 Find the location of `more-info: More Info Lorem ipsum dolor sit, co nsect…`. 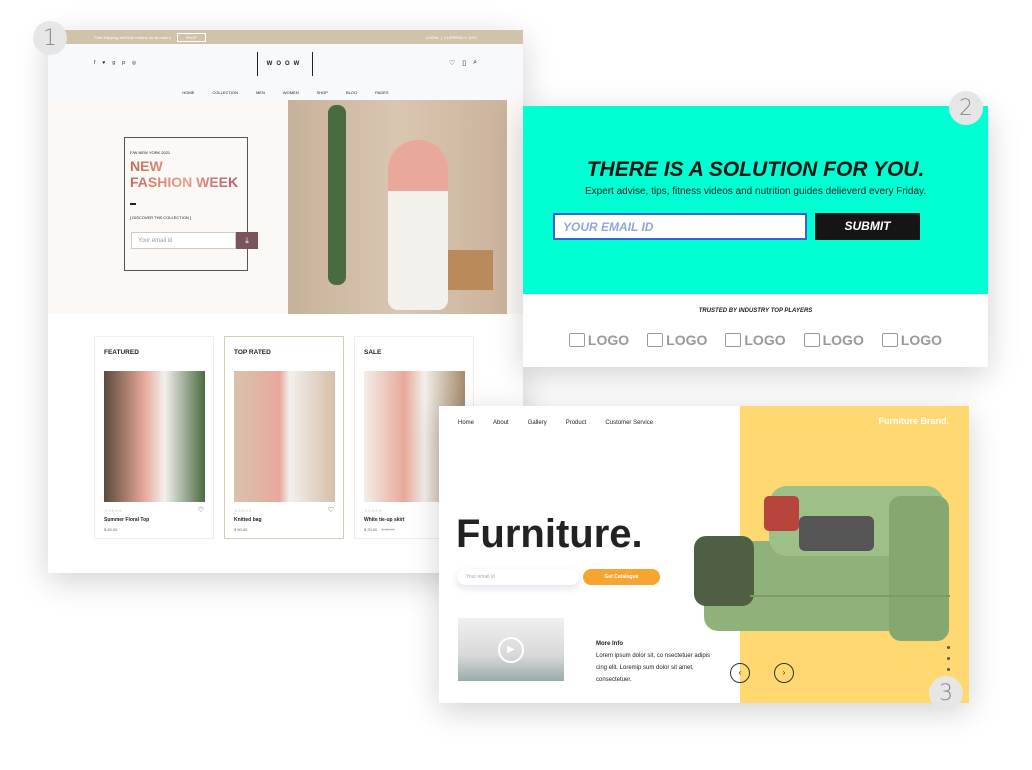

more-info: More Info Lorem ipsum dolor sit, co nsect… is located at coordinates (656, 662).